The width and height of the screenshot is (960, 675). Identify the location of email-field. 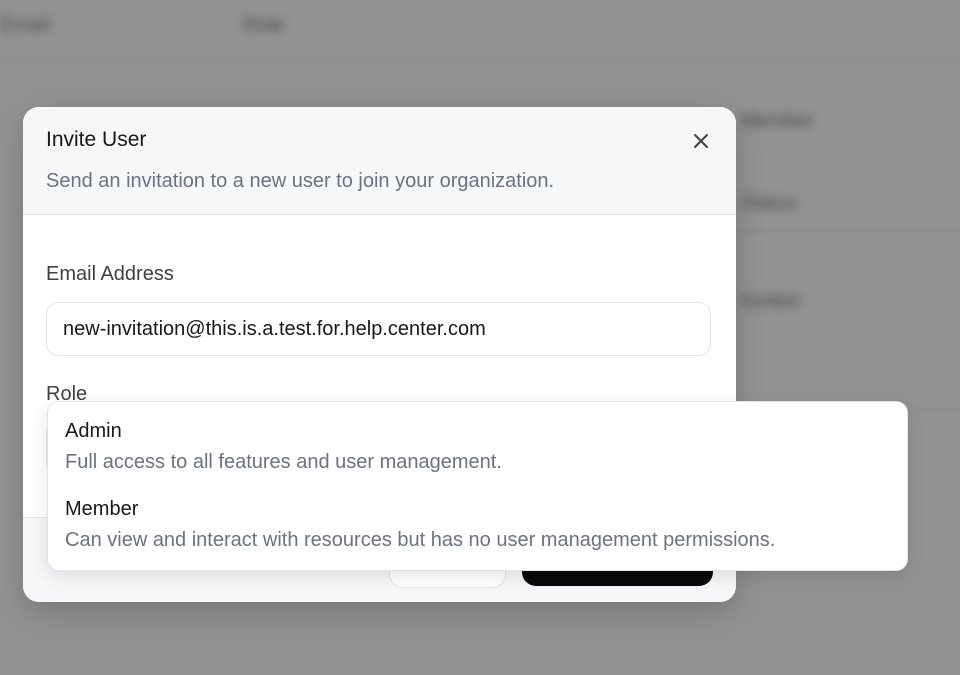
(378, 329).